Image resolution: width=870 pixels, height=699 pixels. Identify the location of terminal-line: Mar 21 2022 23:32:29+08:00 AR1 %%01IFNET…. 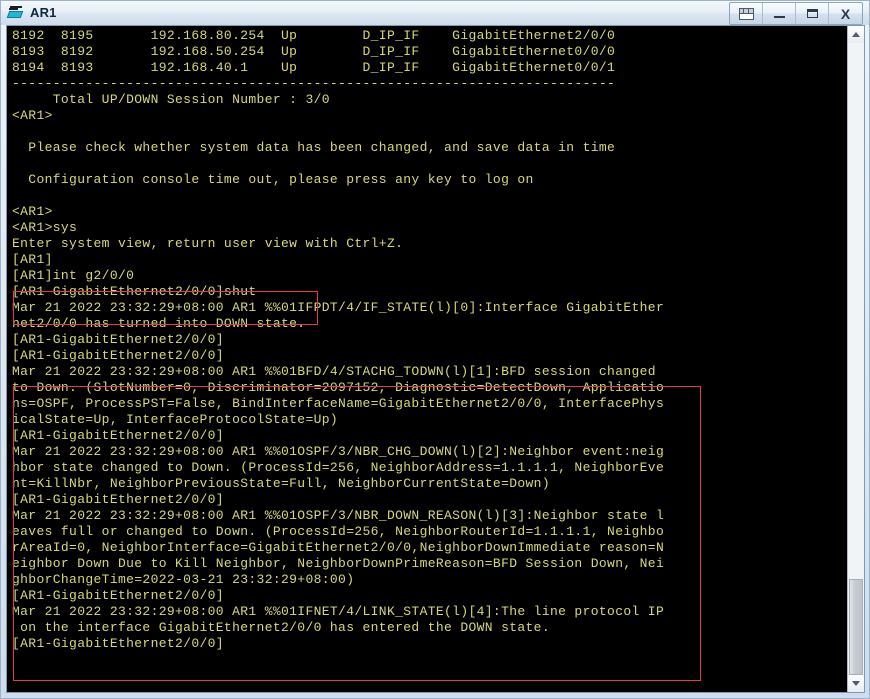
(338, 611).